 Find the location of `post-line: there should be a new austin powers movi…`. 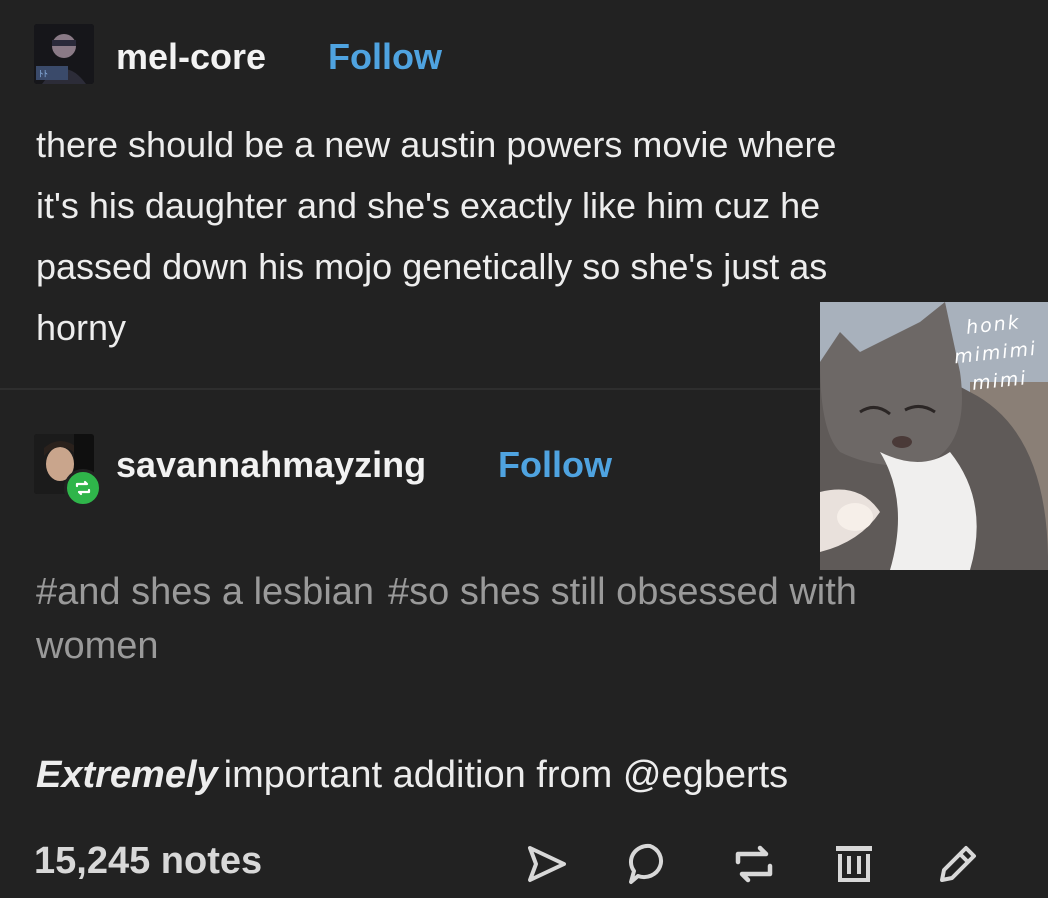

post-line: there should be a new austin powers movi… is located at coordinates (436, 144).